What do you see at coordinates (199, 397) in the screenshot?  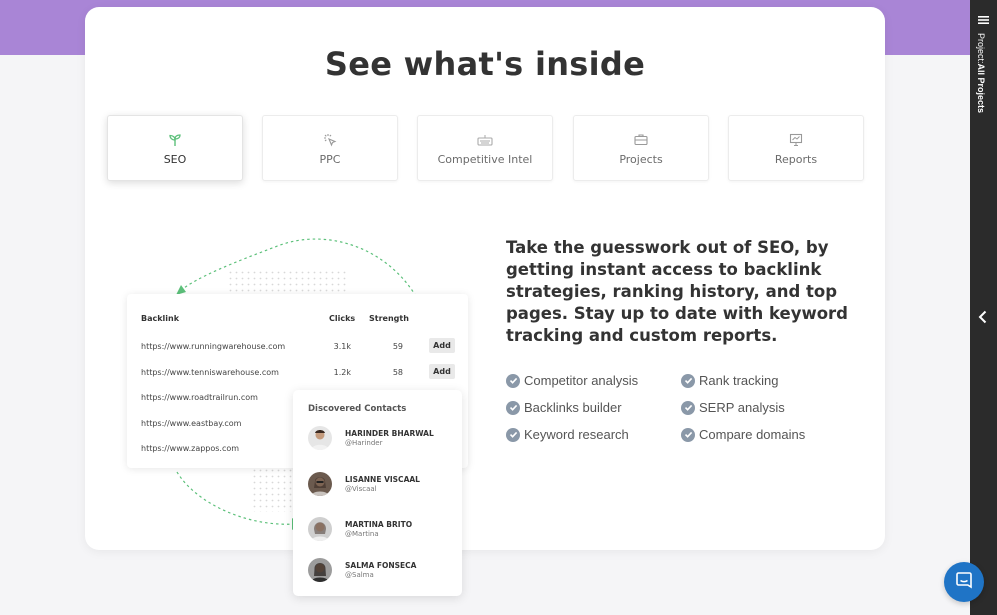 I see `backlink-url: https://www.roadtrailrun.com` at bounding box center [199, 397].